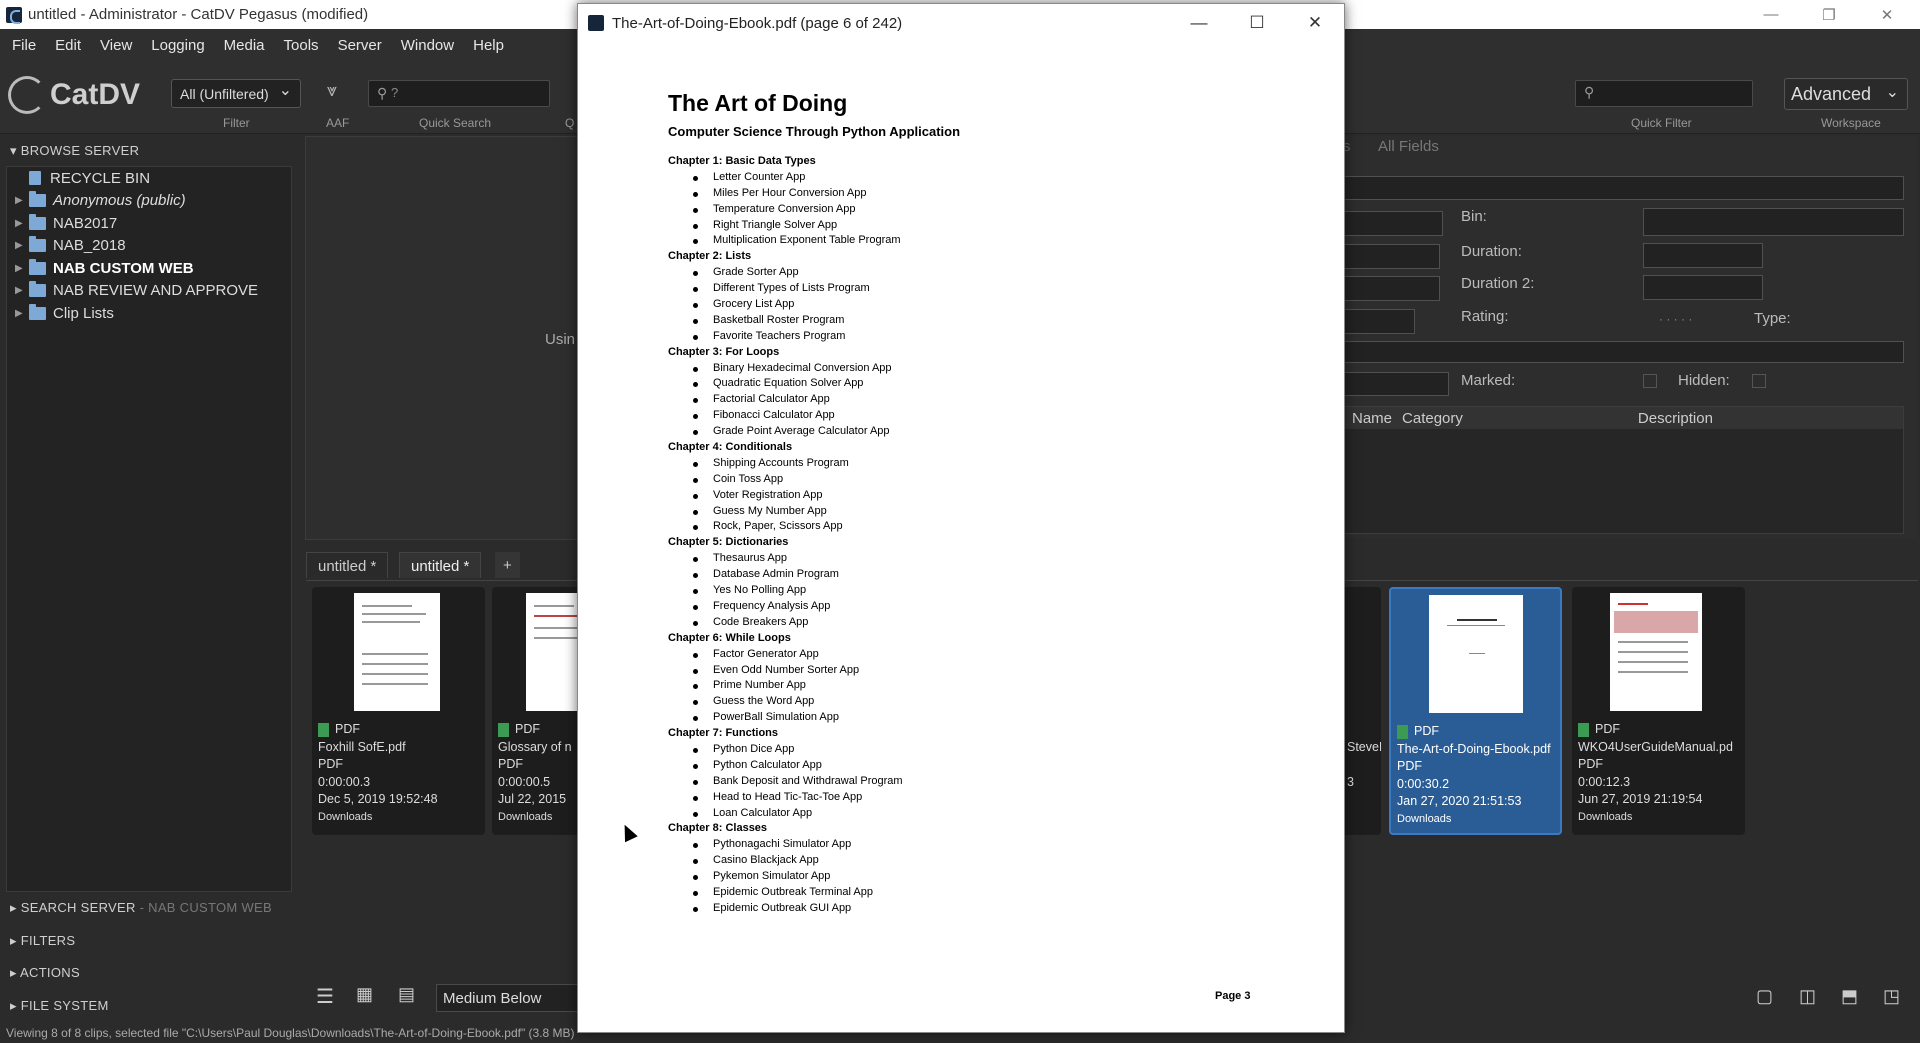  What do you see at coordinates (244, 45) in the screenshot?
I see `menu-media: Media` at bounding box center [244, 45].